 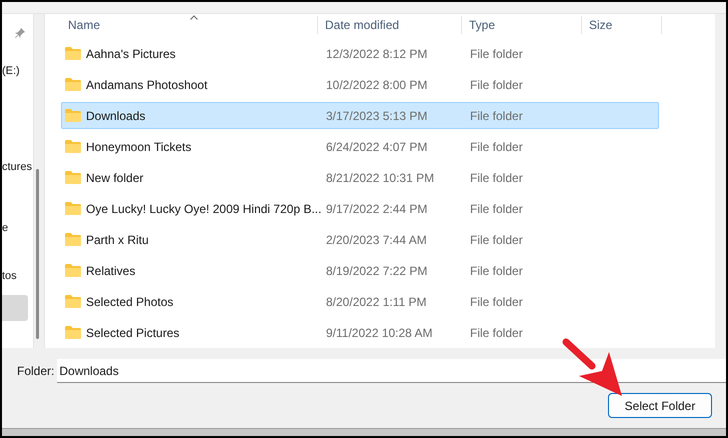 I want to click on arrow-drawing, so click(x=593, y=368).